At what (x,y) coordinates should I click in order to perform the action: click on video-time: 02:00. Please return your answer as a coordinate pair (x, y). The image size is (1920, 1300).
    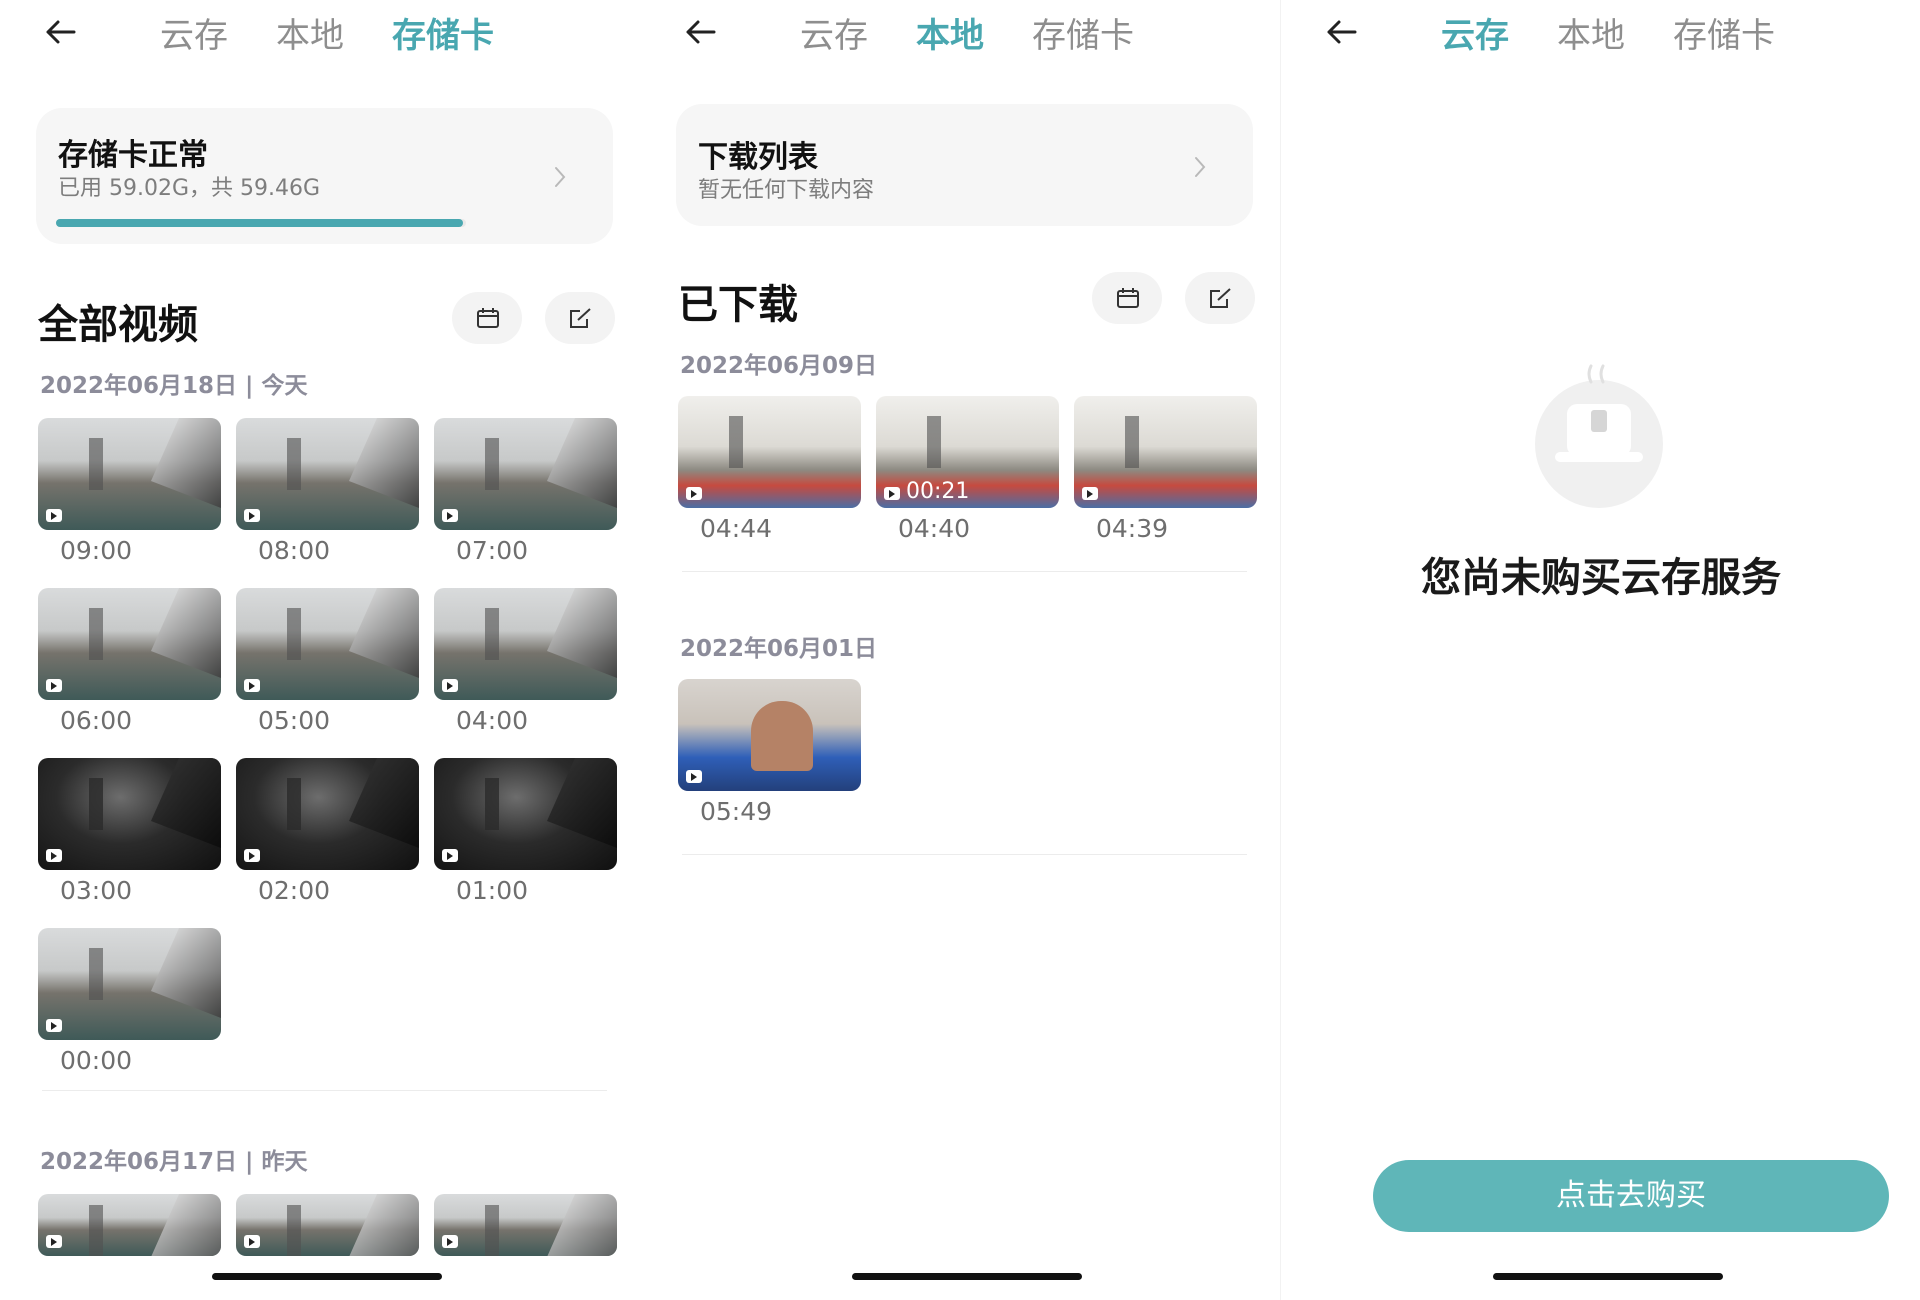
    Looking at the image, I should click on (294, 890).